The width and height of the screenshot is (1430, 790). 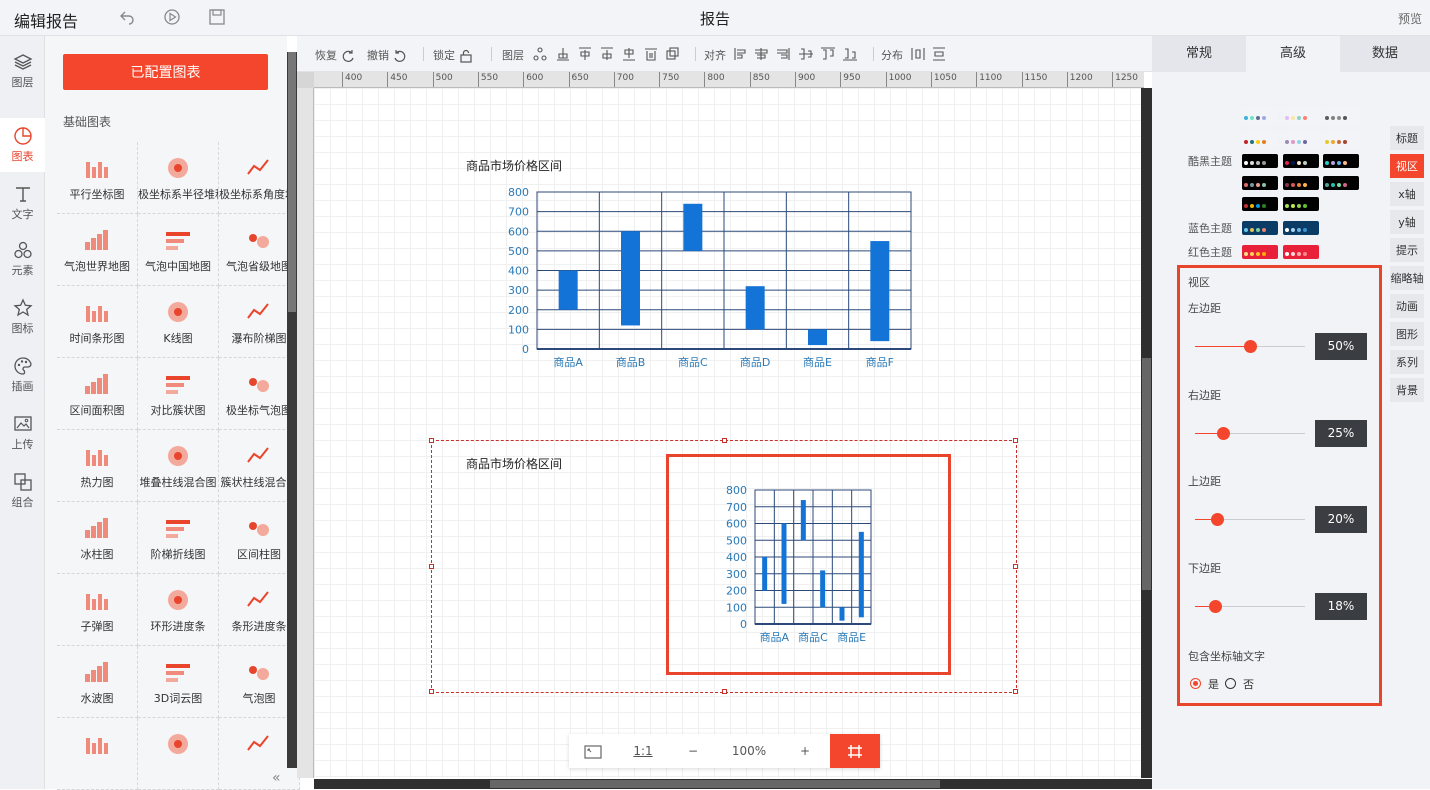 I want to click on margin-value-box: 18%, so click(x=1341, y=606).